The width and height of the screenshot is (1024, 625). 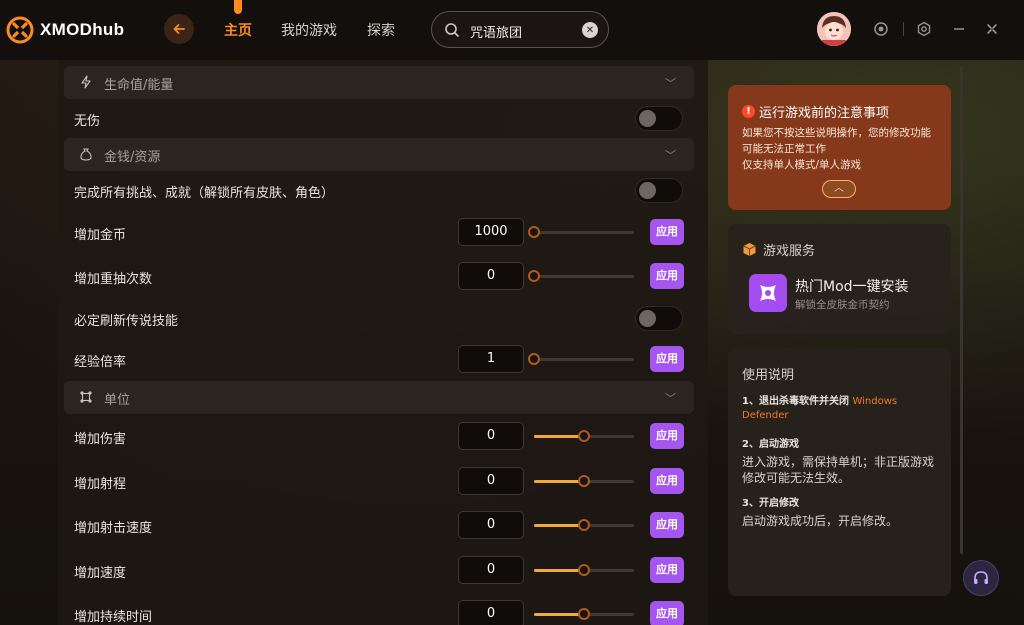 I want to click on section-header-energy: 生命值/能量 ﹀, so click(x=379, y=82).